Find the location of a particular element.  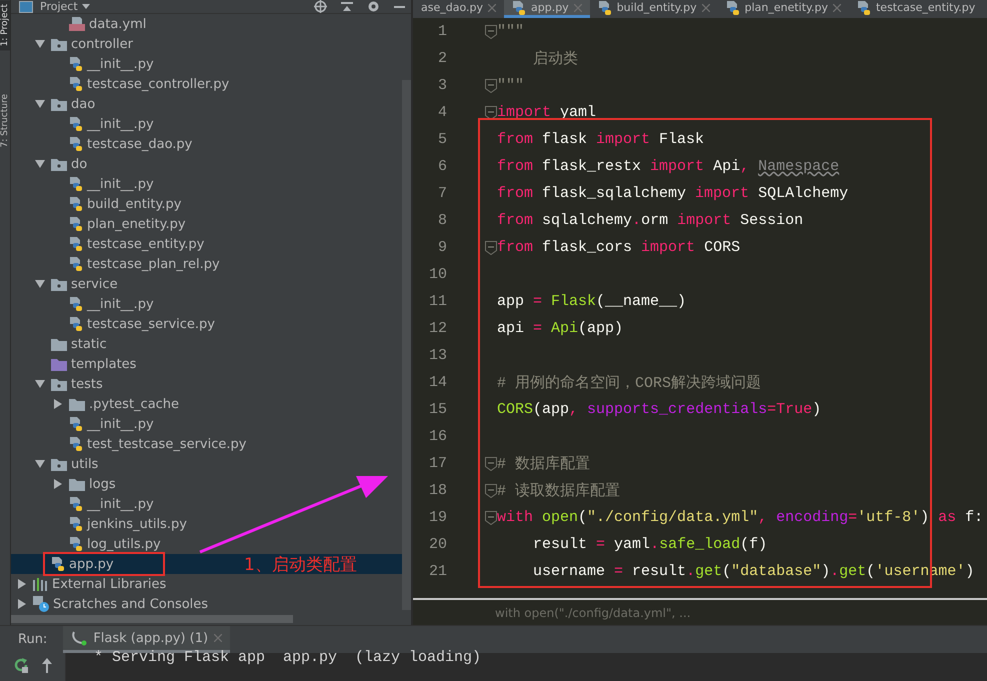

line-number: 14 is located at coordinates (437, 382).